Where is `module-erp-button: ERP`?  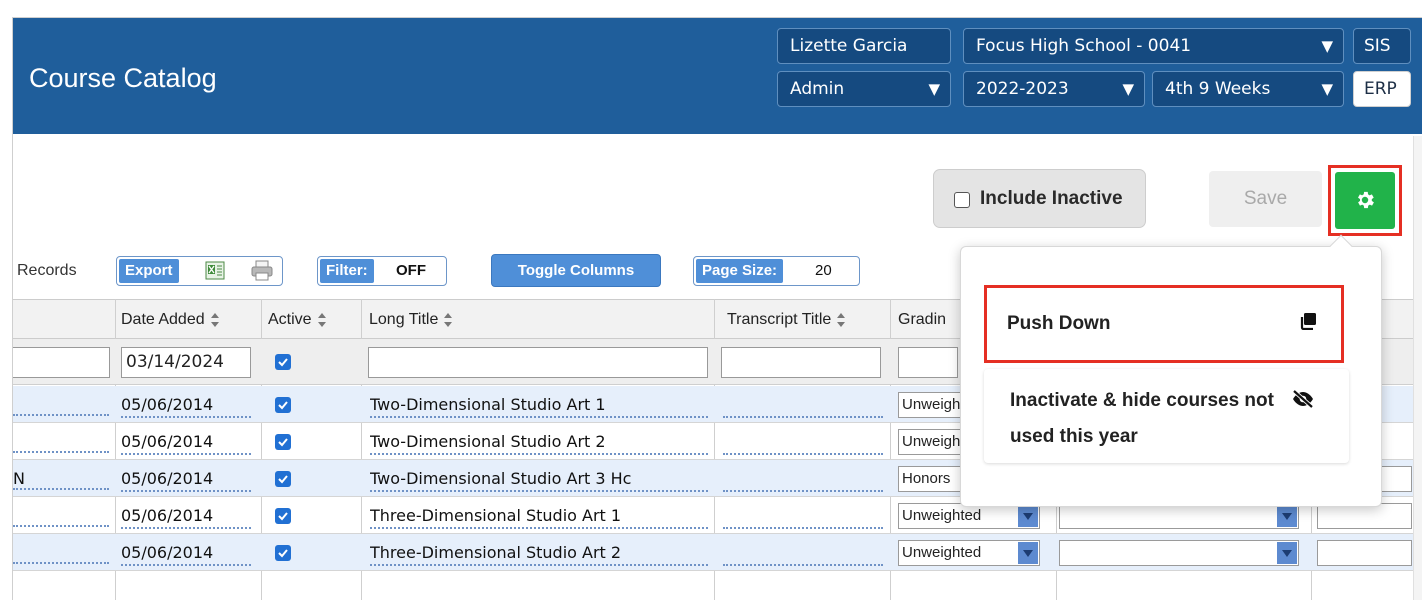 module-erp-button: ERP is located at coordinates (1382, 89).